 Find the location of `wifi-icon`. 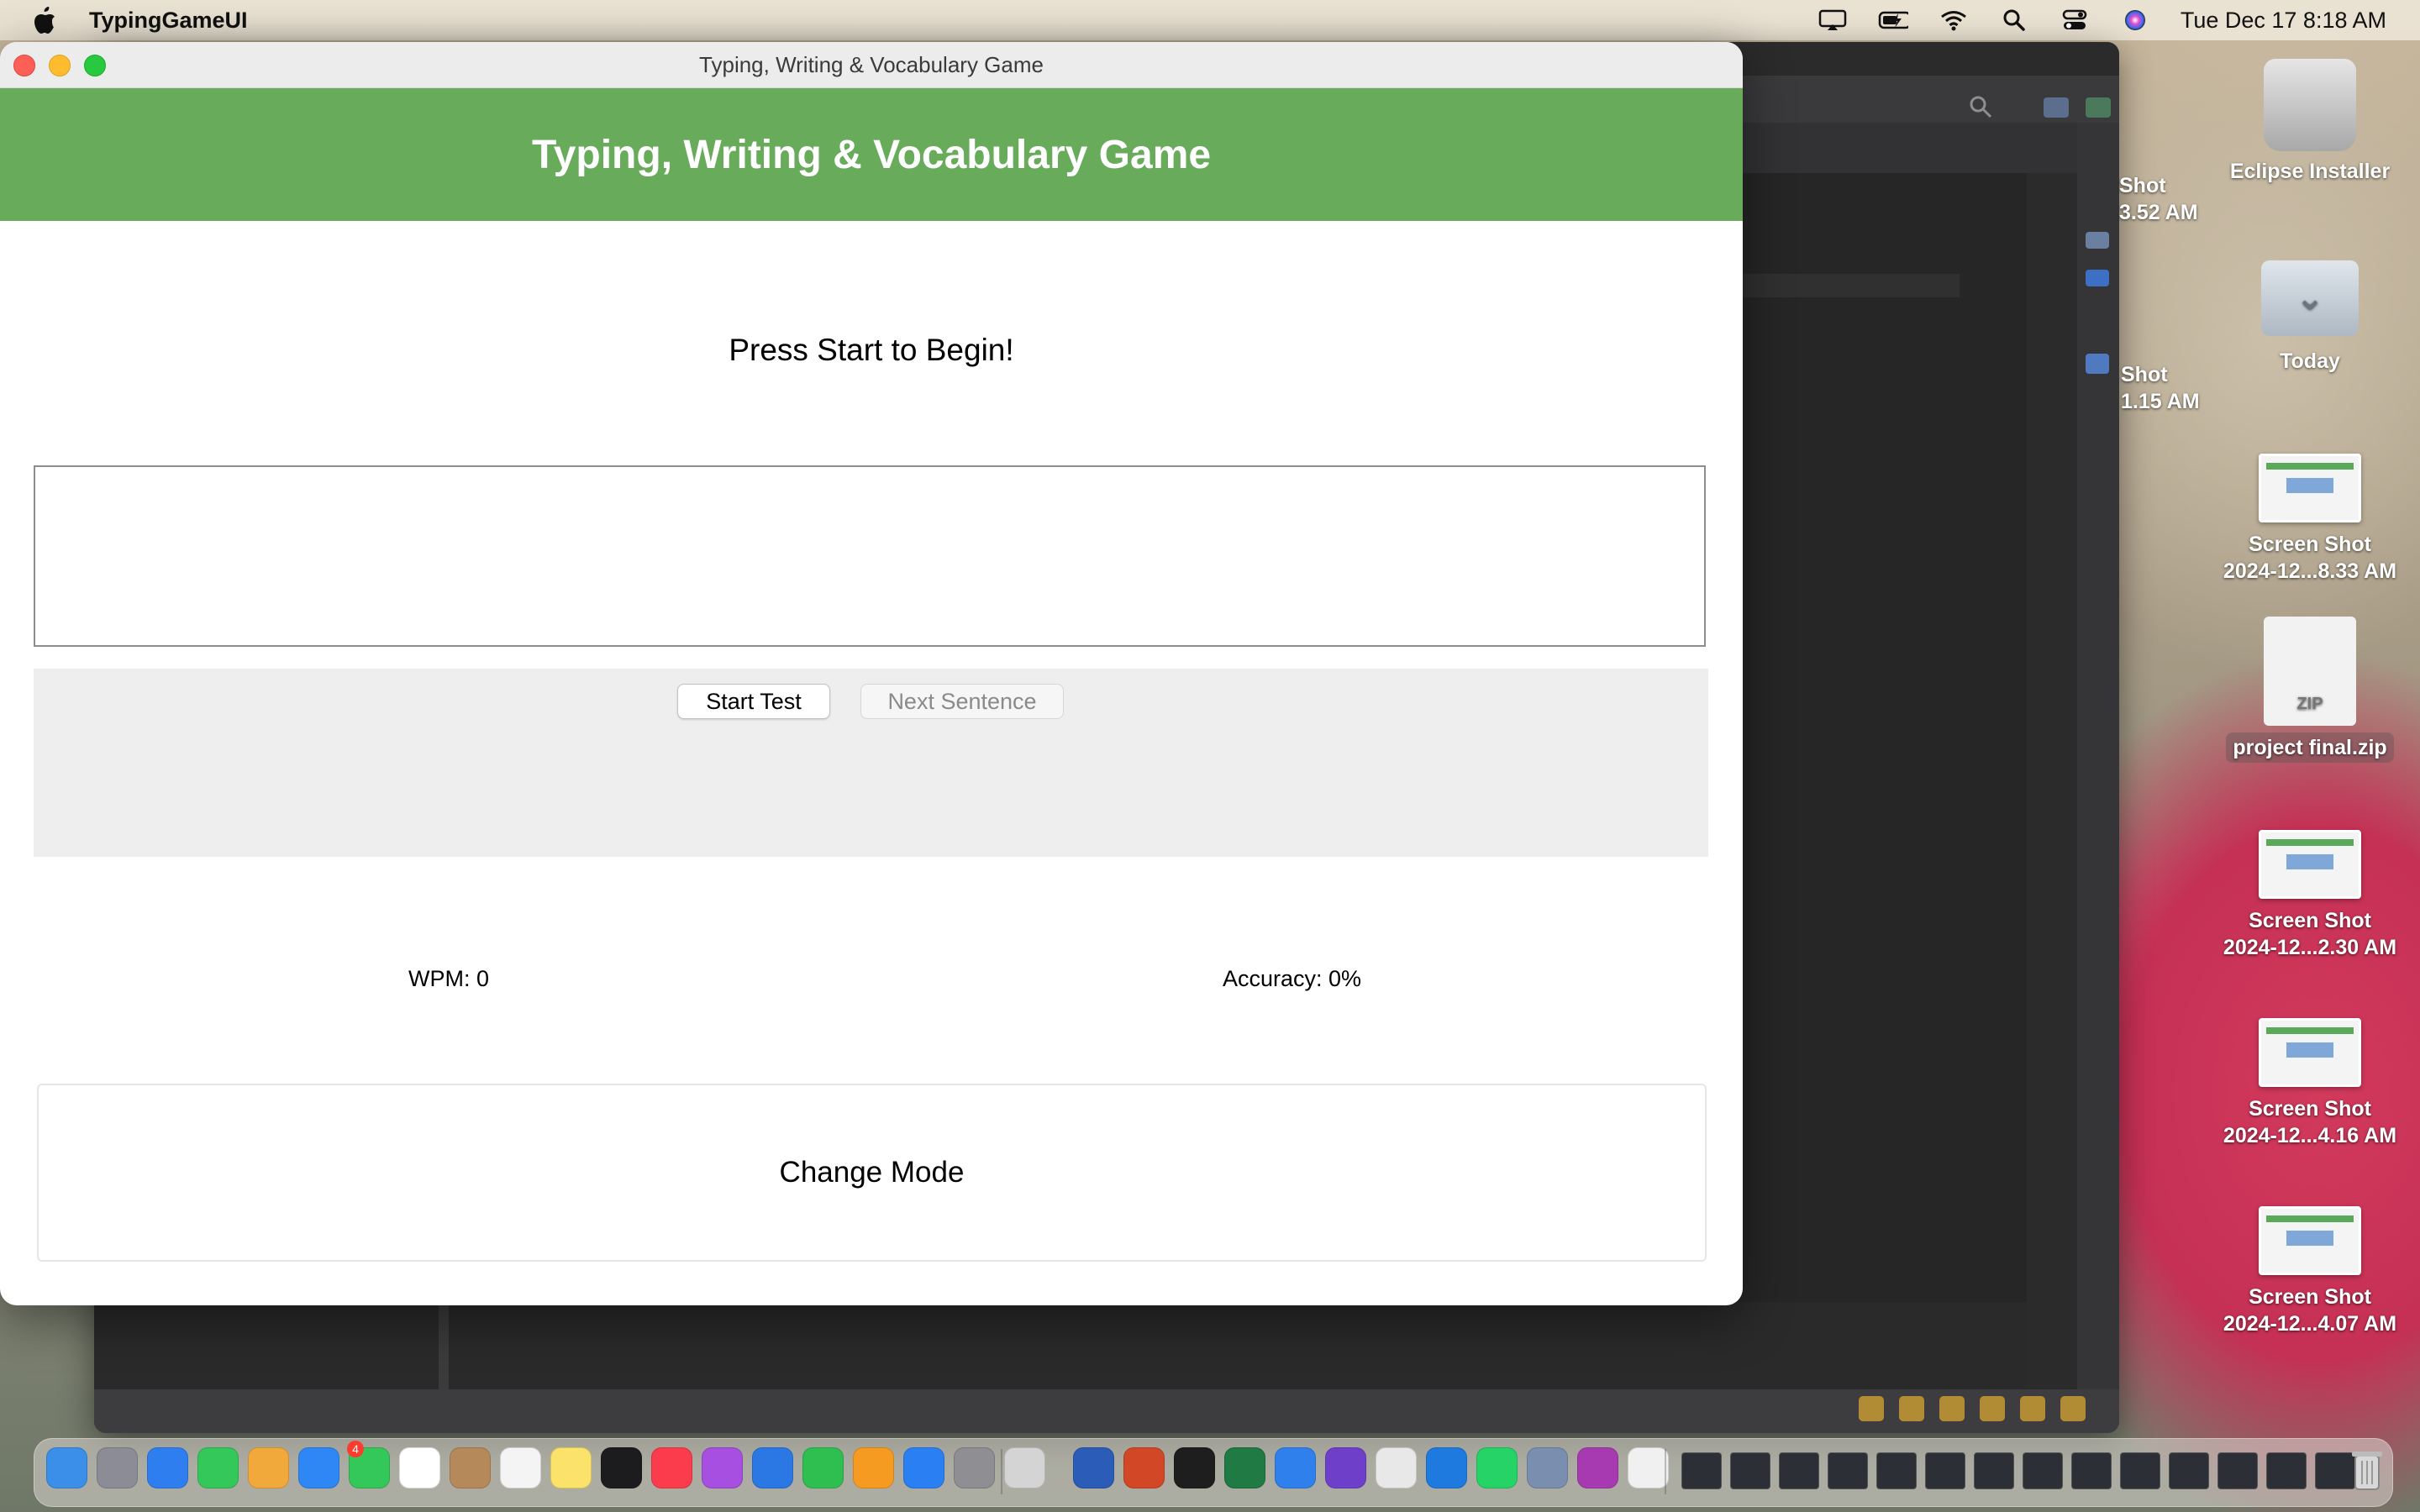

wifi-icon is located at coordinates (1954, 20).